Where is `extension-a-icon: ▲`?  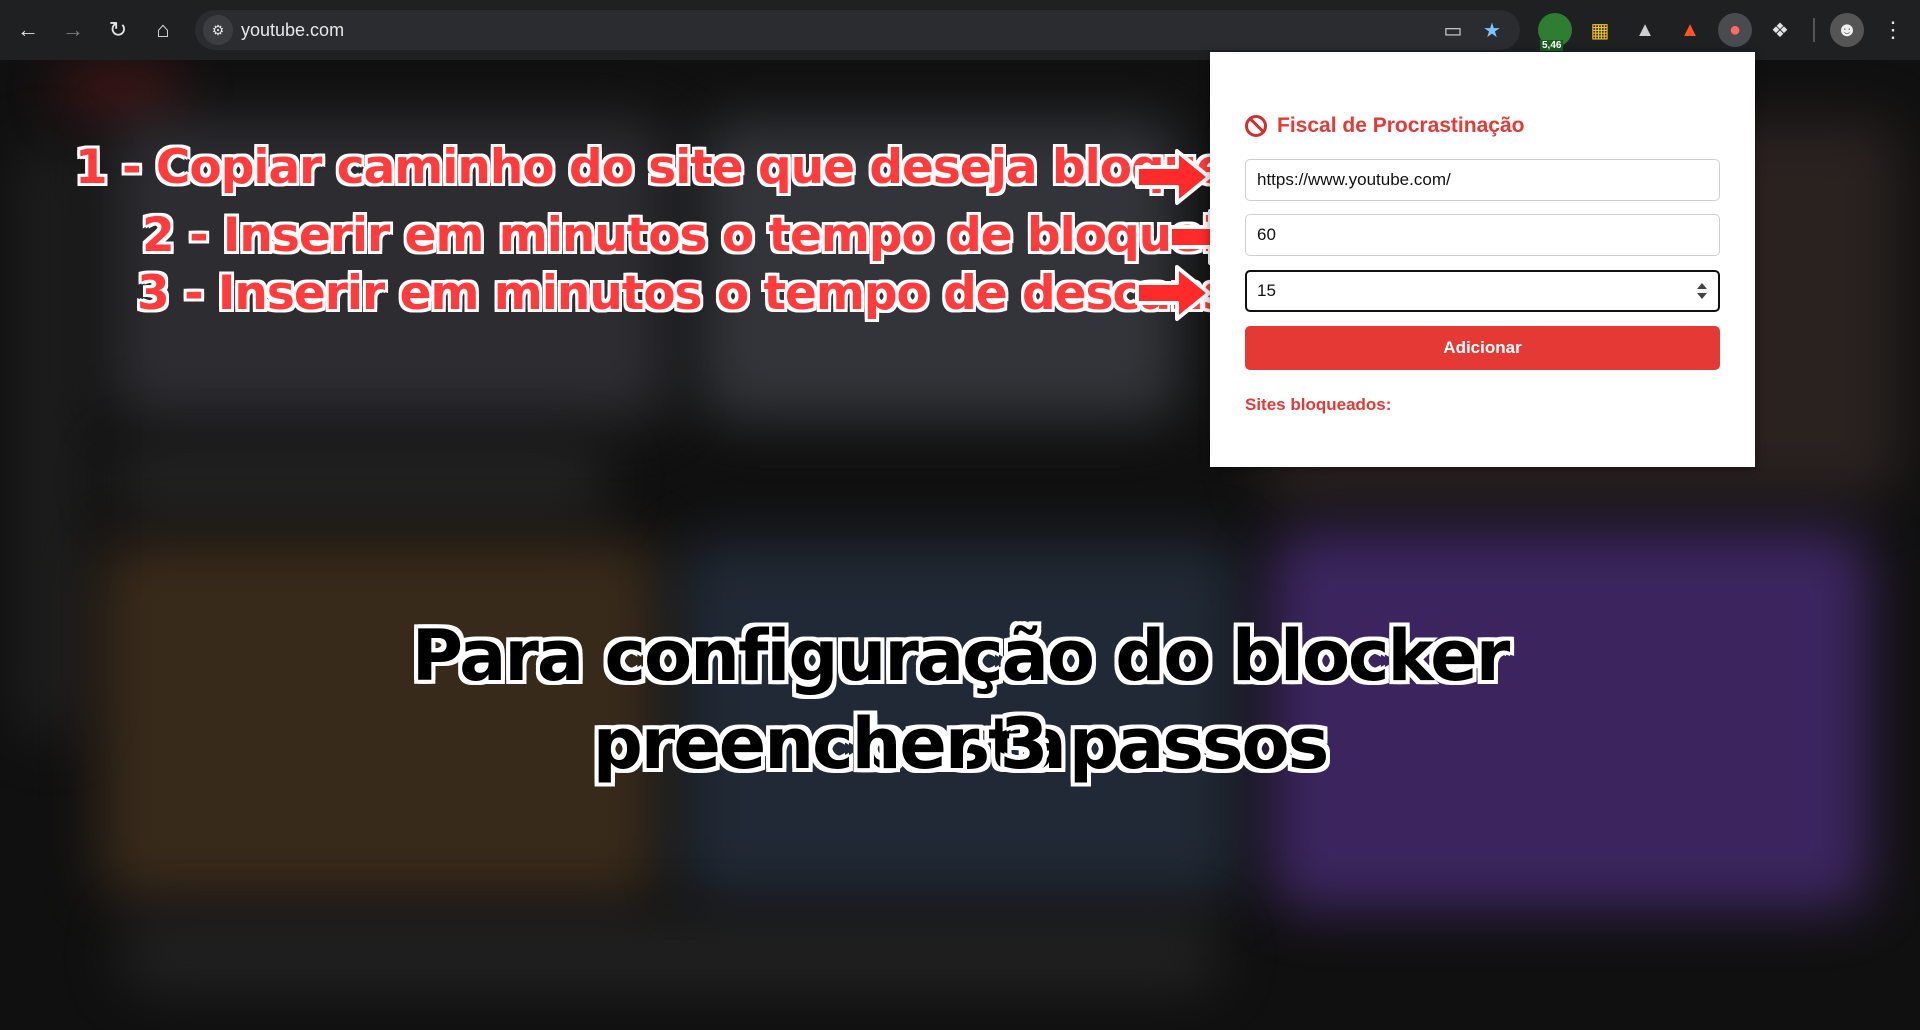 extension-a-icon: ▲ is located at coordinates (1645, 30).